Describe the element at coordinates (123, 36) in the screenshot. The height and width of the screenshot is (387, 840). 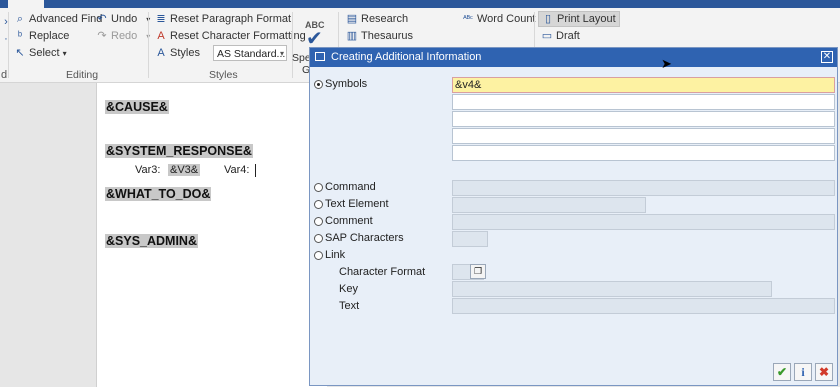
I see `redo-button: ↷ Redo ▾` at that location.